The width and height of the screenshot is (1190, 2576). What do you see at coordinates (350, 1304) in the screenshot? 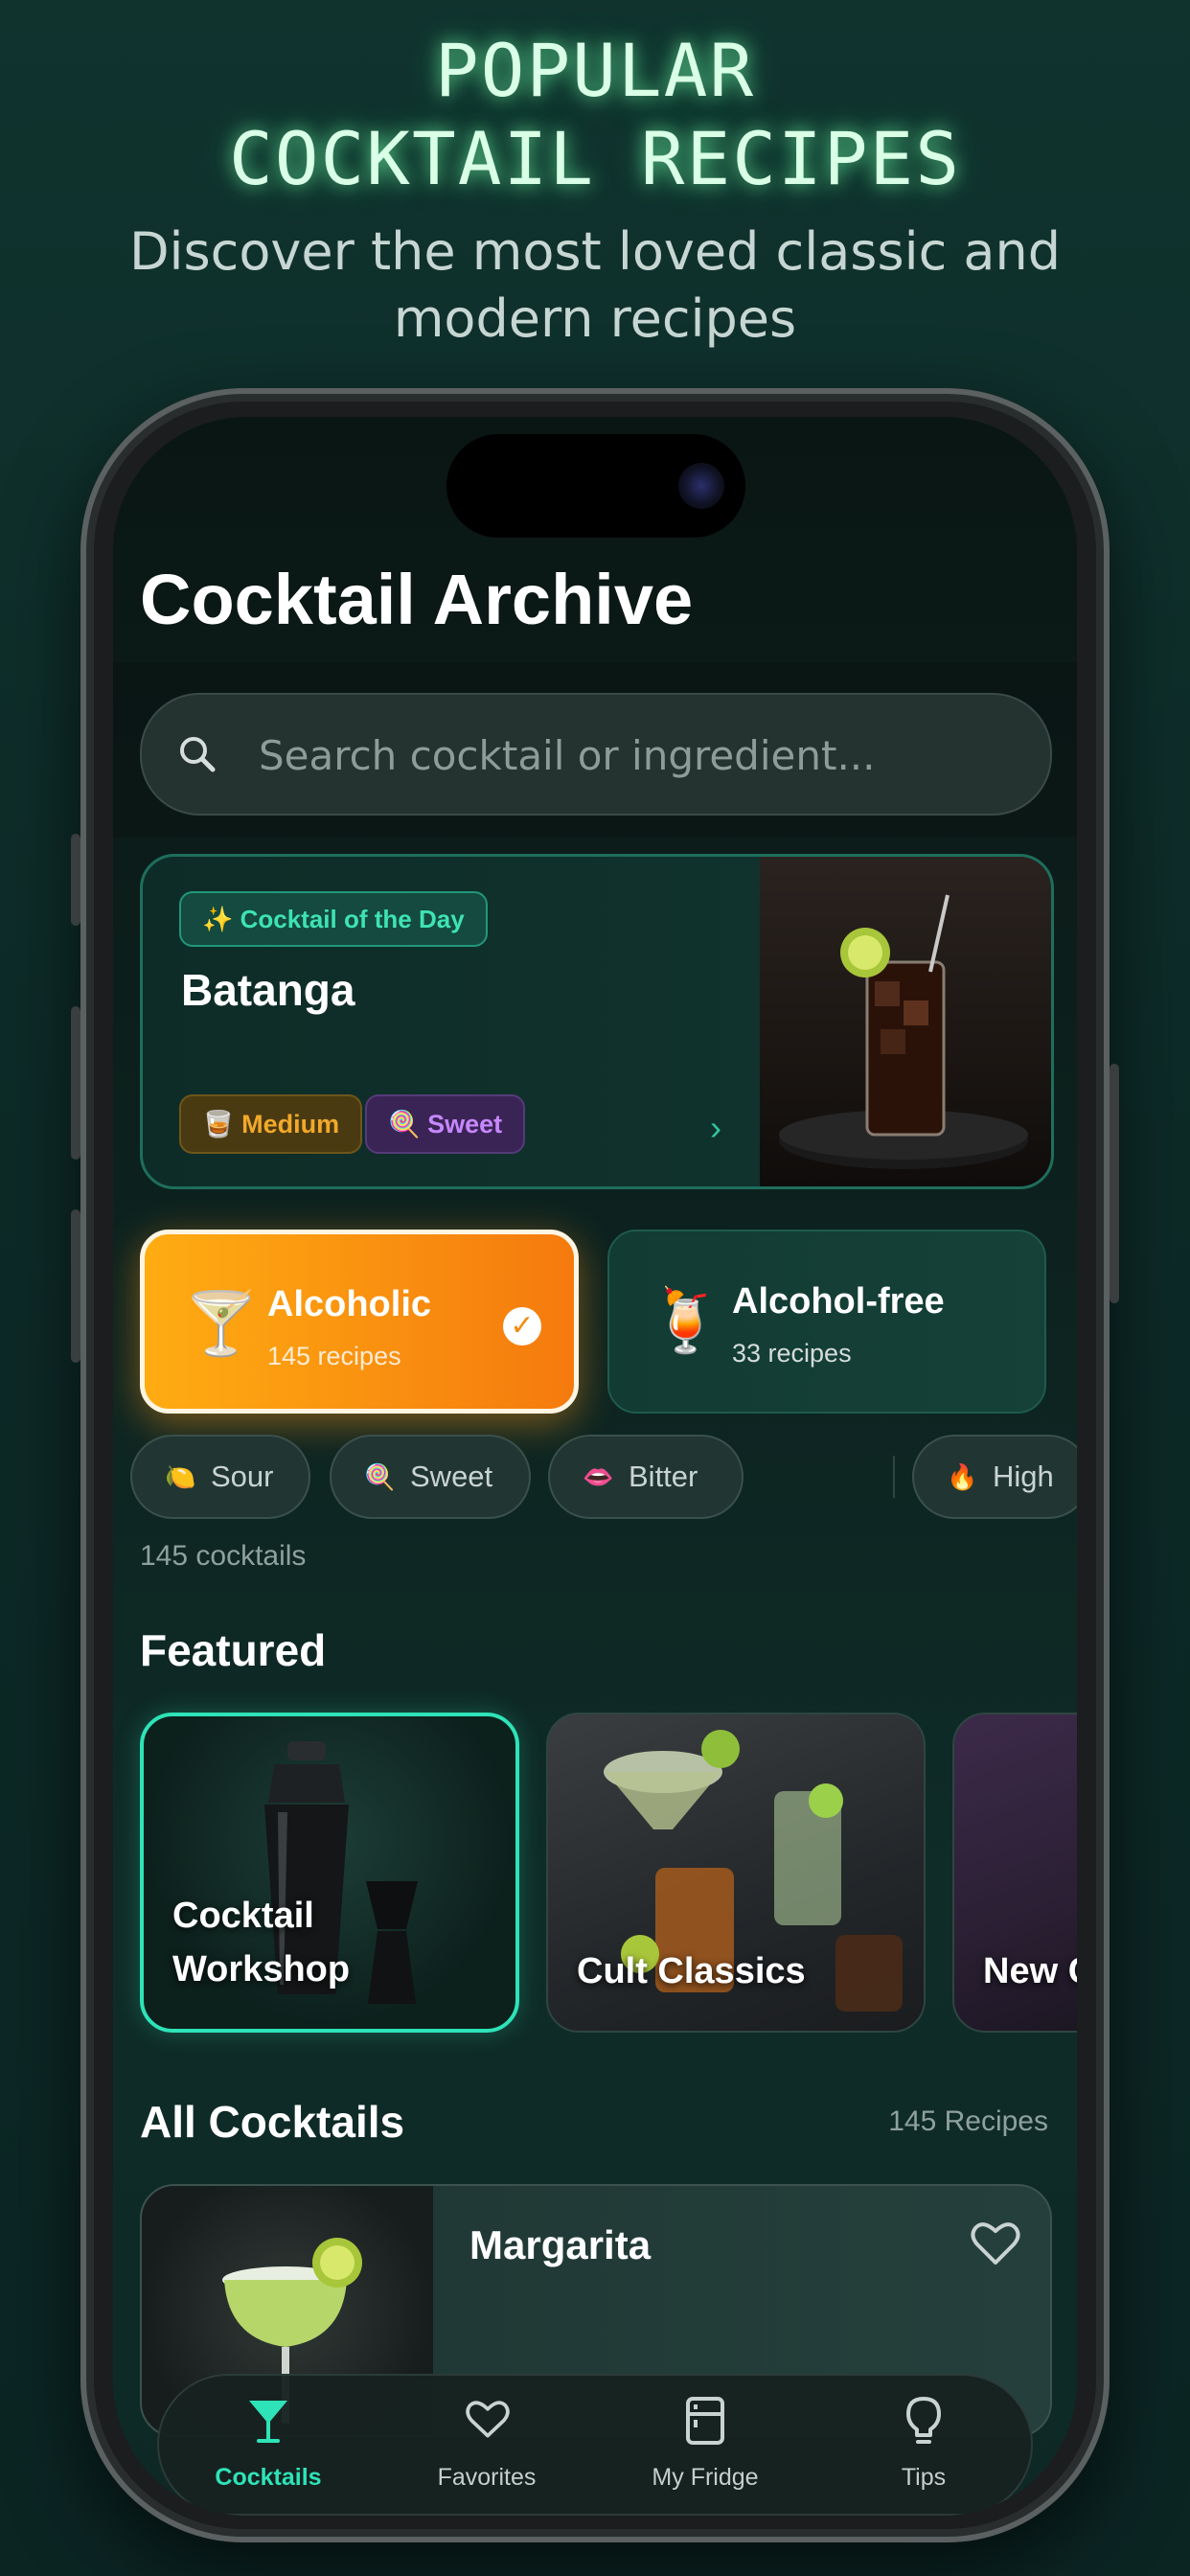
I see `category-name: Alcoholic` at bounding box center [350, 1304].